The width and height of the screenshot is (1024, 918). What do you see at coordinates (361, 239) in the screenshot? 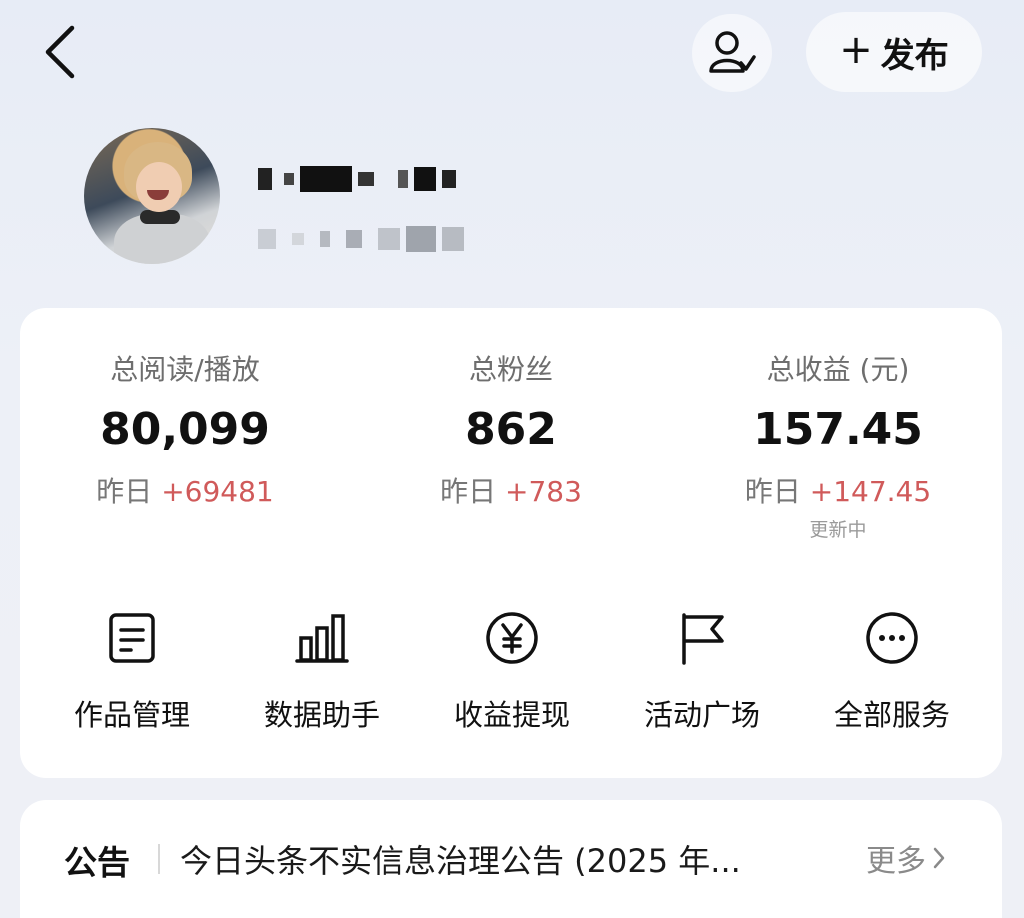
I see `user-subtitle-redacted` at bounding box center [361, 239].